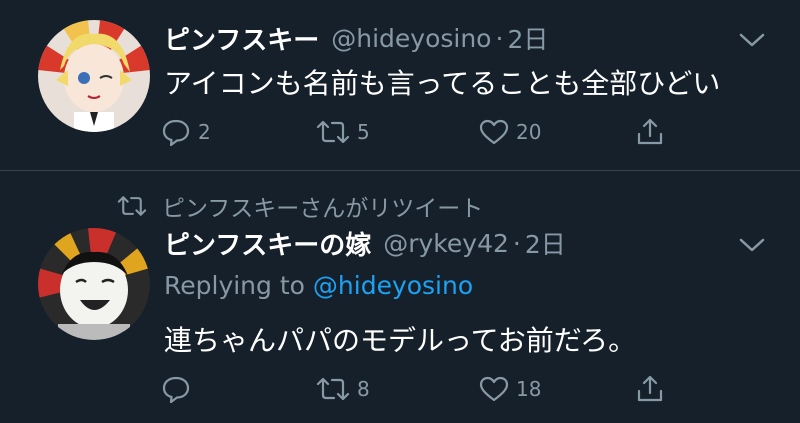  I want to click on tweet-actions: 2 5 20, so click(420, 132).